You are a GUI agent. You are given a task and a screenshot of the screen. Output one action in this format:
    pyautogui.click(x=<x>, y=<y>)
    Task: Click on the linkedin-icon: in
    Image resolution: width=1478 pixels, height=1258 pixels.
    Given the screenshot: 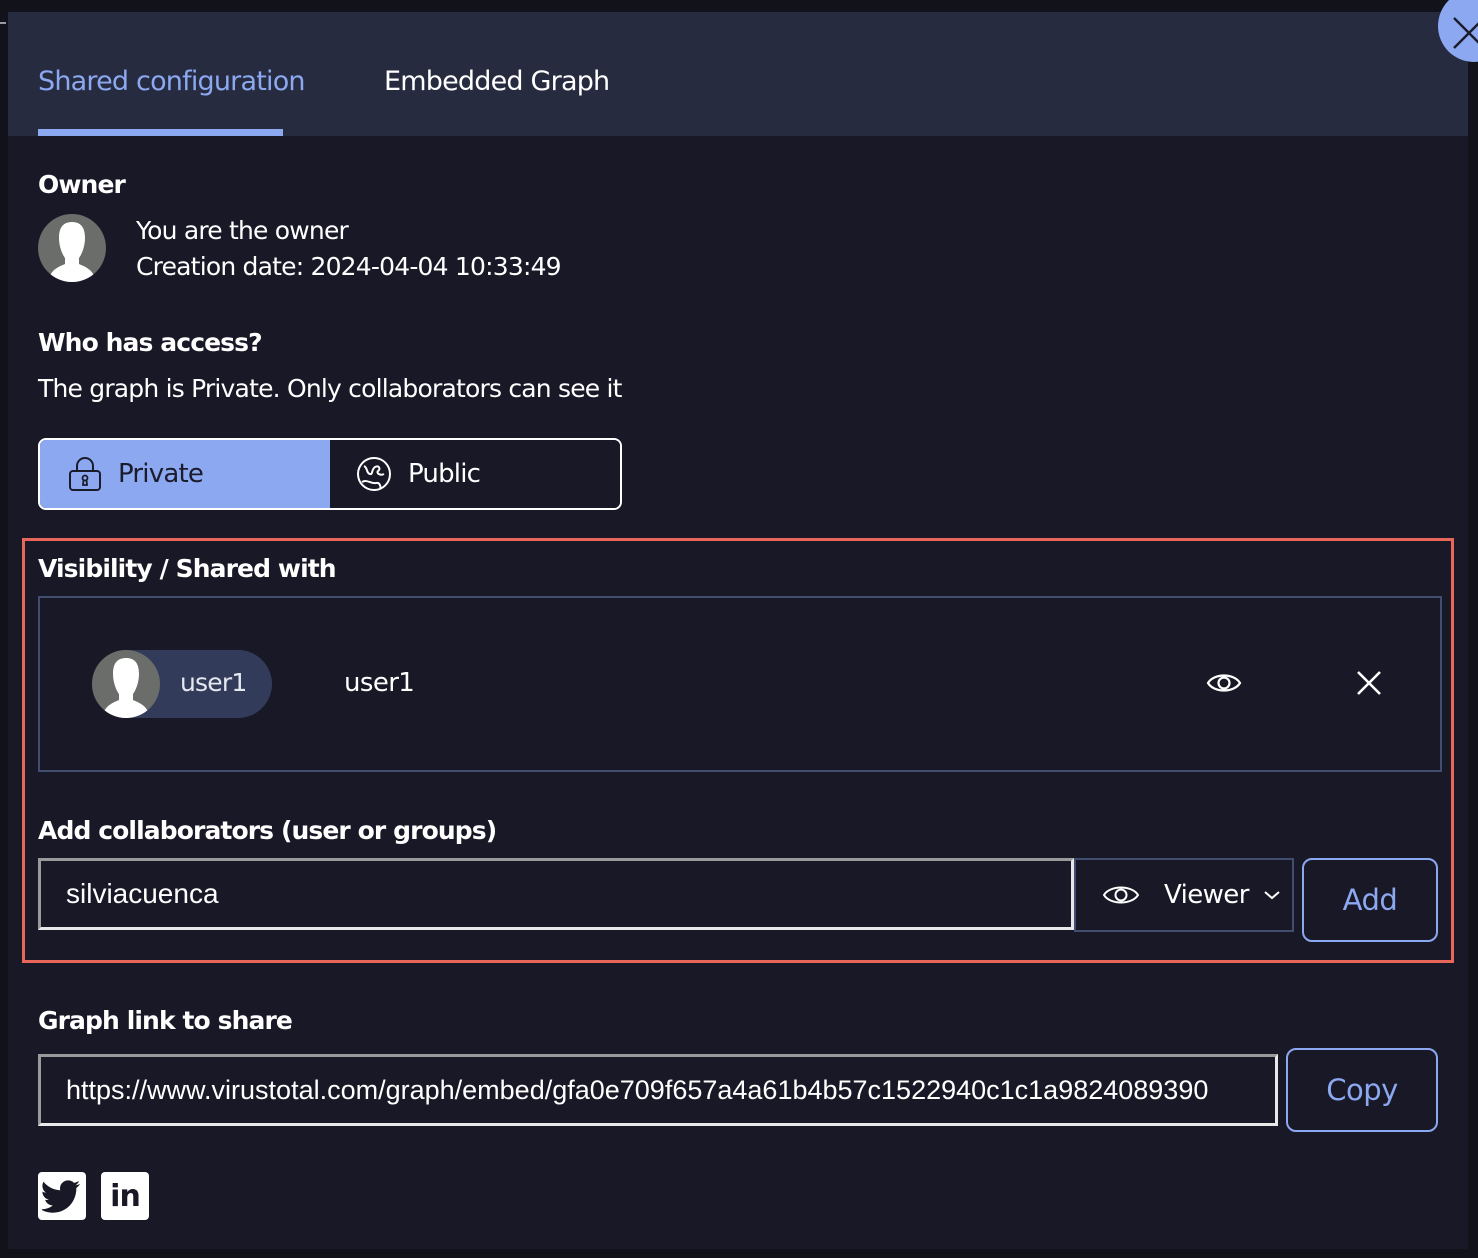 What is the action you would take?
    pyautogui.click(x=125, y=1196)
    